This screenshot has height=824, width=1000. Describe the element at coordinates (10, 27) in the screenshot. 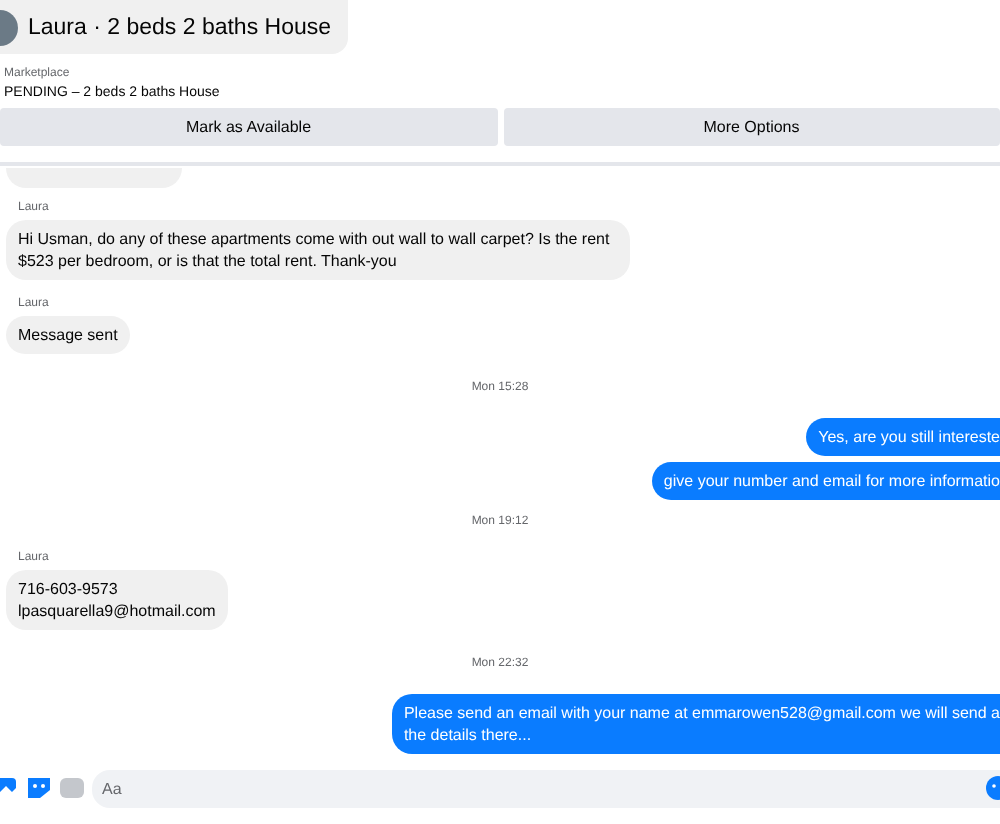

I see `avatar-icon` at that location.